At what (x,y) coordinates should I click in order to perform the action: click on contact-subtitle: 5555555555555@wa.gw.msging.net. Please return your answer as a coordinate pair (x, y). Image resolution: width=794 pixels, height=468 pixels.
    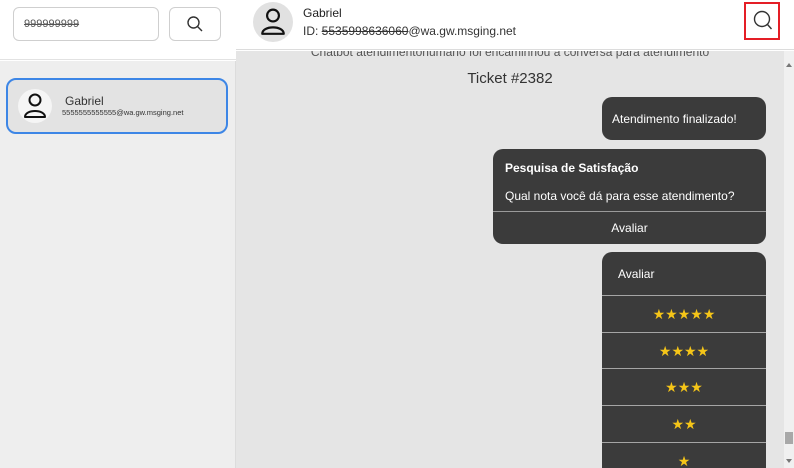
    Looking at the image, I should click on (123, 112).